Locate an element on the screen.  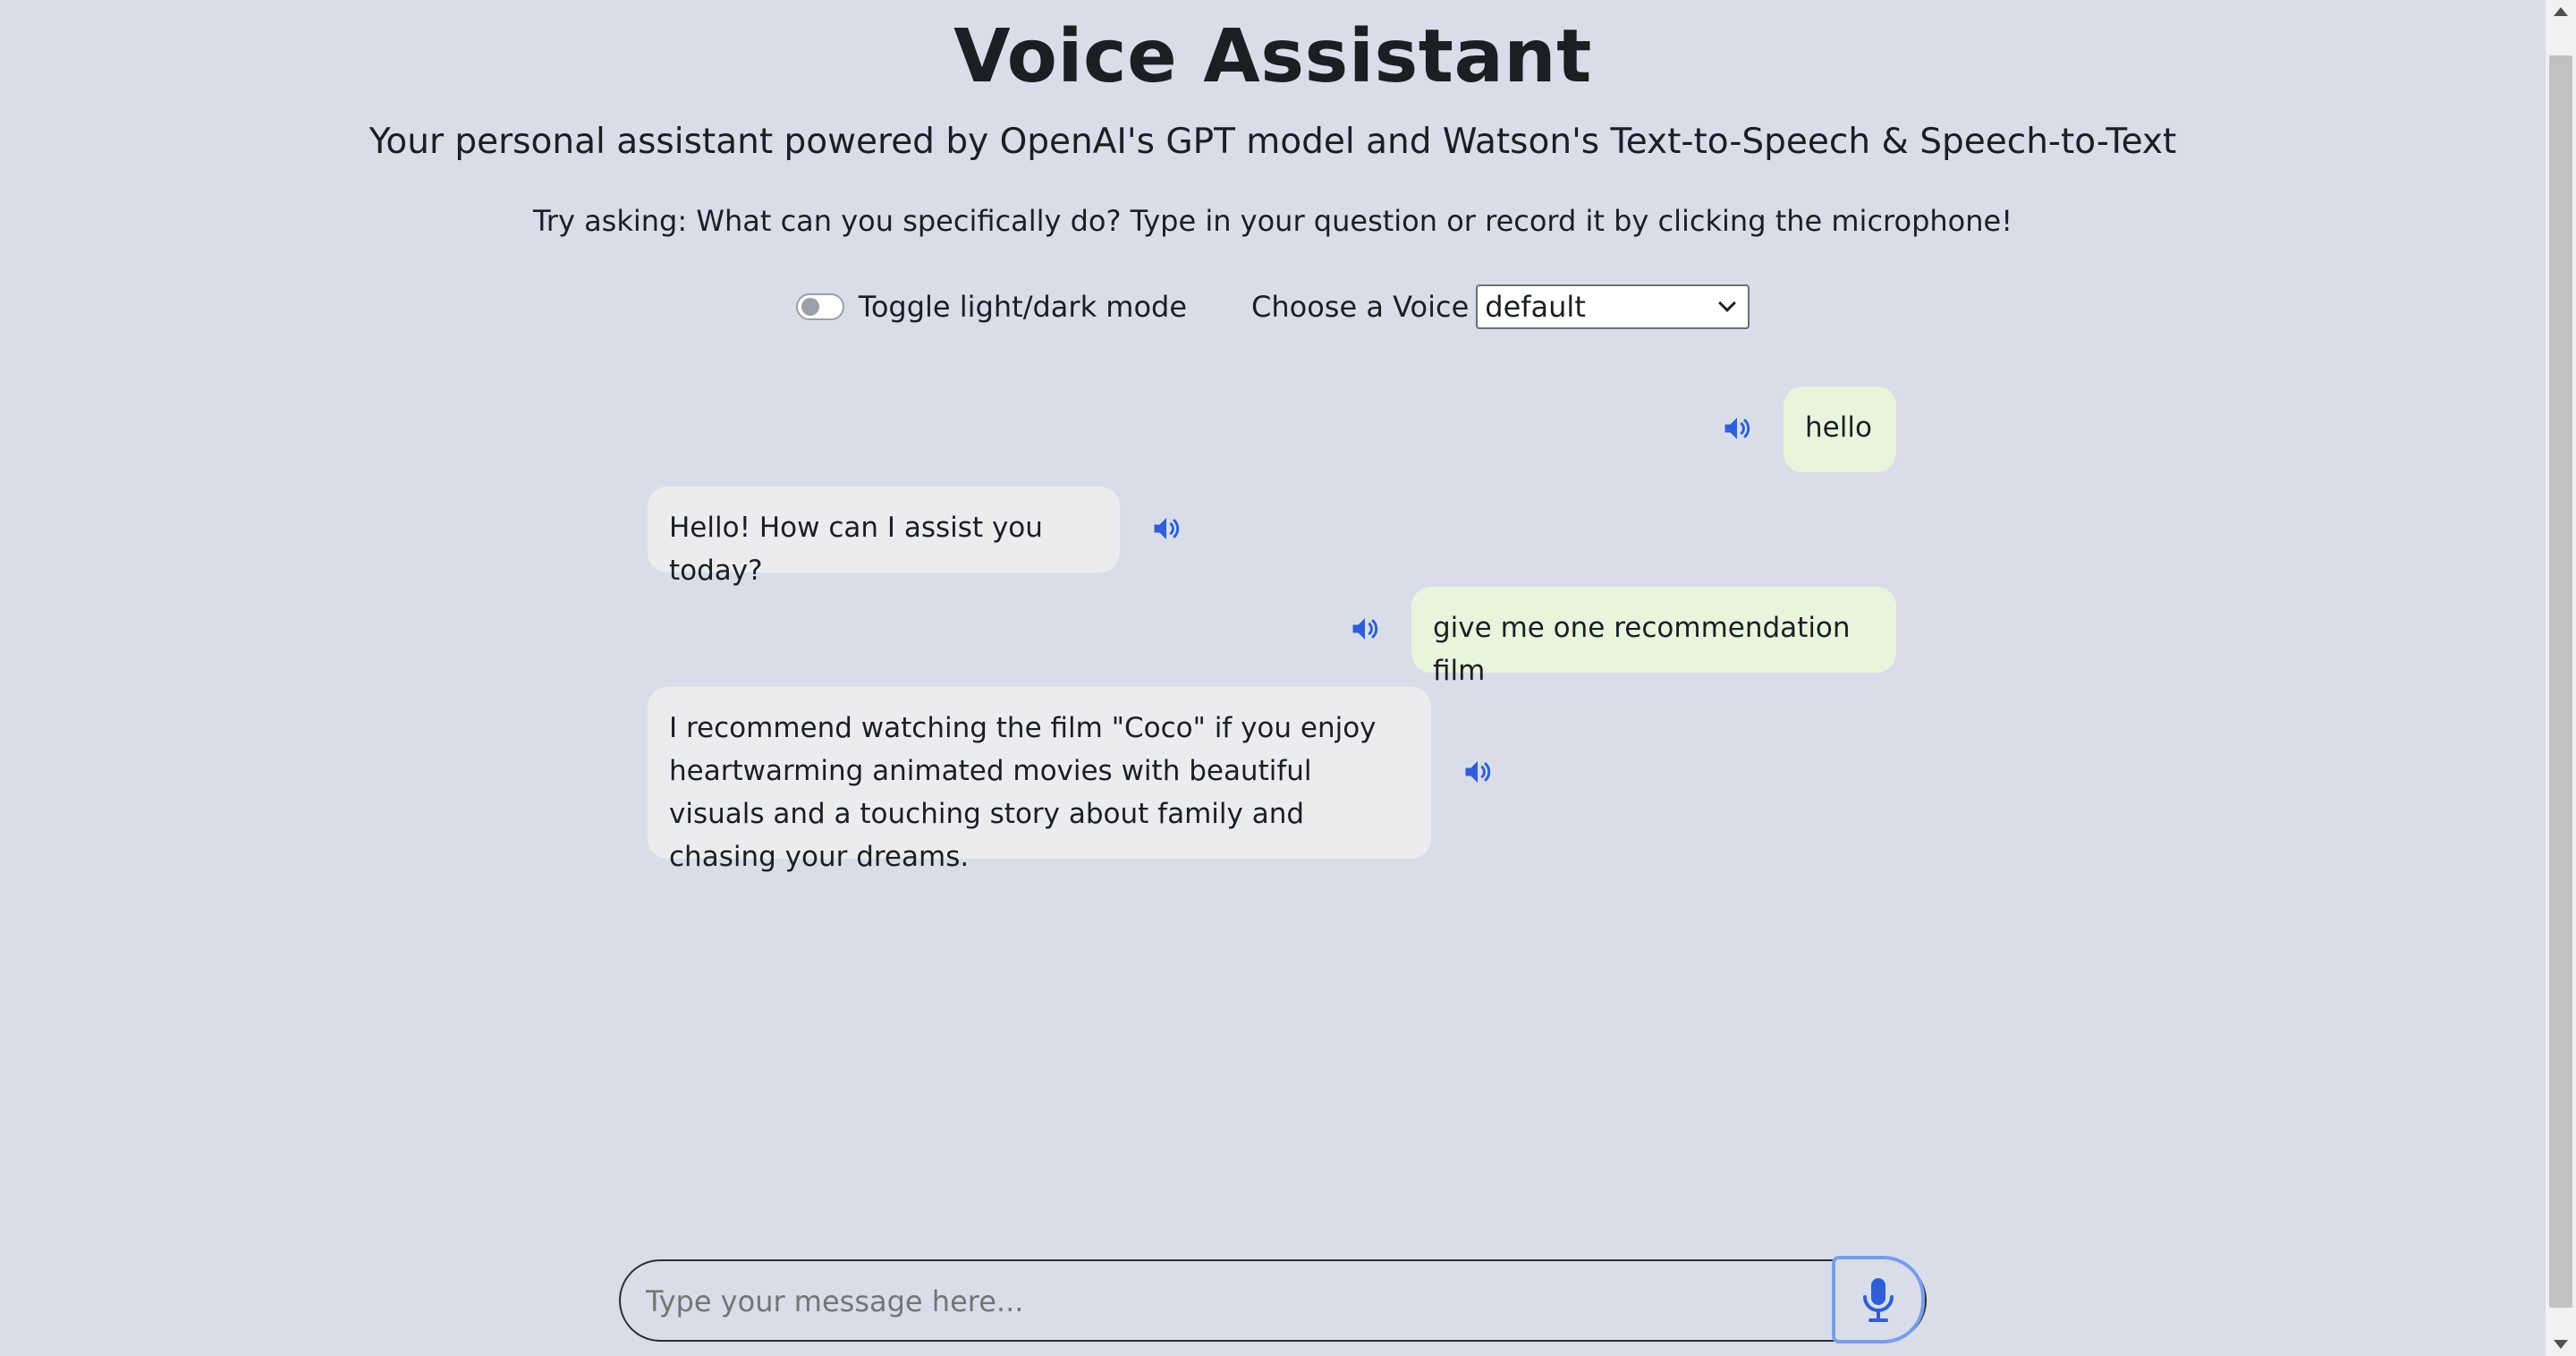
message-user: hello is located at coordinates (1840, 429).